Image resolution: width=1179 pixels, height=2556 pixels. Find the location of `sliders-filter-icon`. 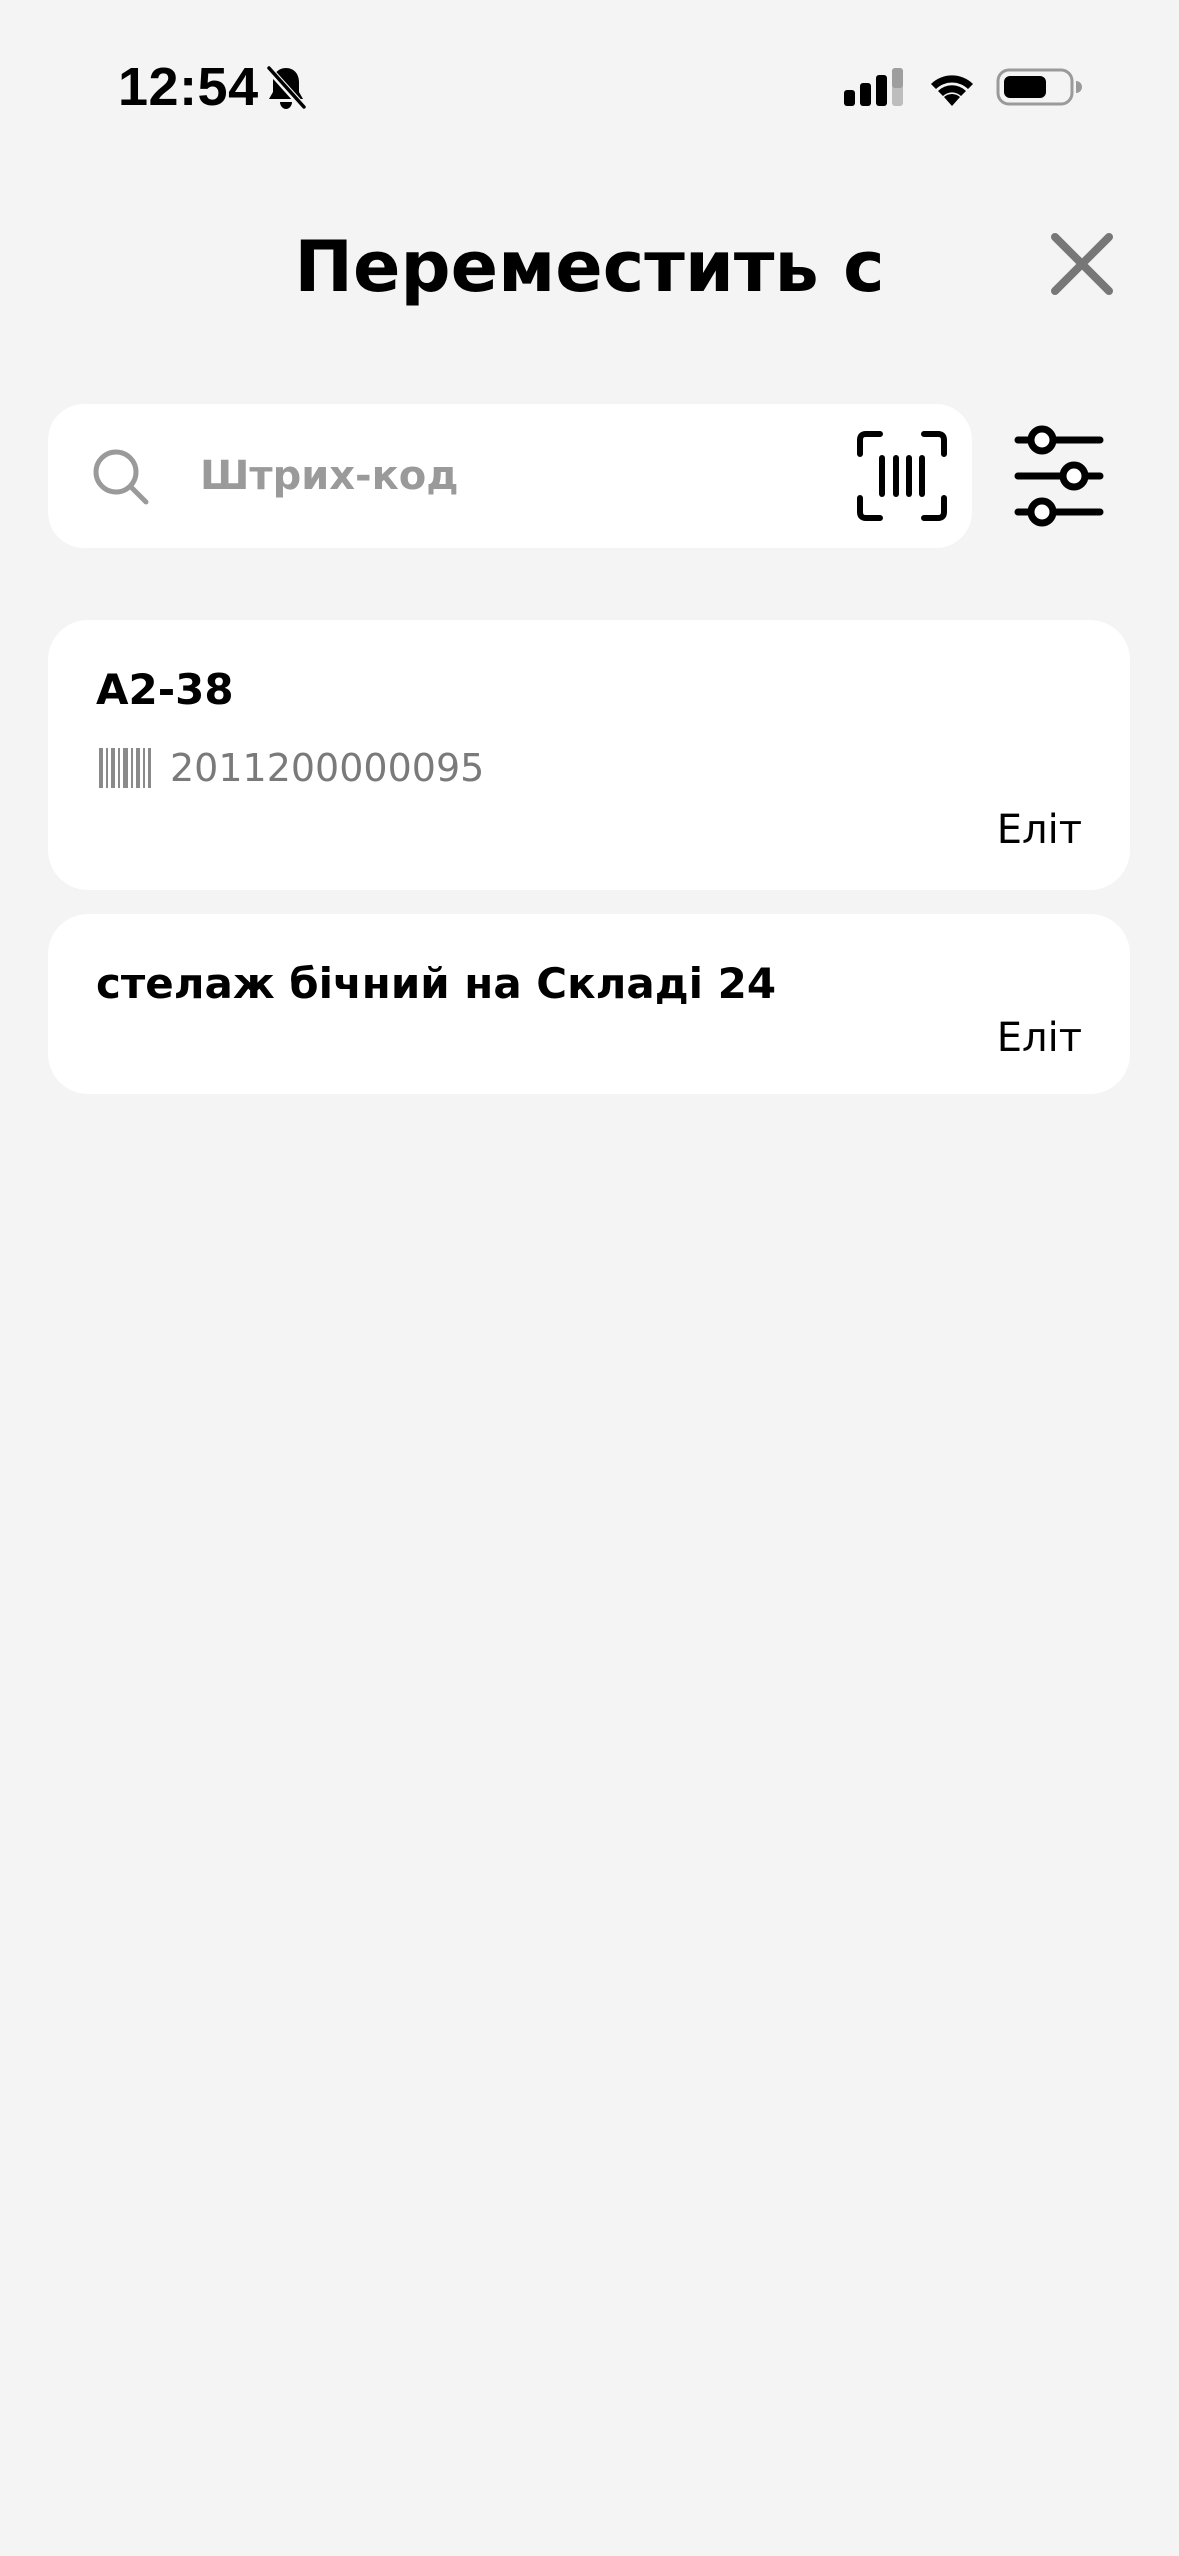

sliders-filter-icon is located at coordinates (1059, 476).